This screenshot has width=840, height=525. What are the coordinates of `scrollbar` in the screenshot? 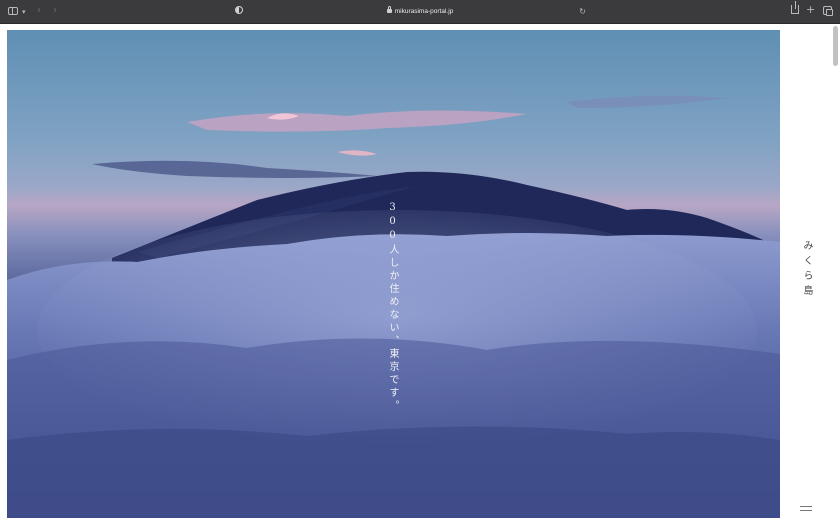 It's located at (835, 46).